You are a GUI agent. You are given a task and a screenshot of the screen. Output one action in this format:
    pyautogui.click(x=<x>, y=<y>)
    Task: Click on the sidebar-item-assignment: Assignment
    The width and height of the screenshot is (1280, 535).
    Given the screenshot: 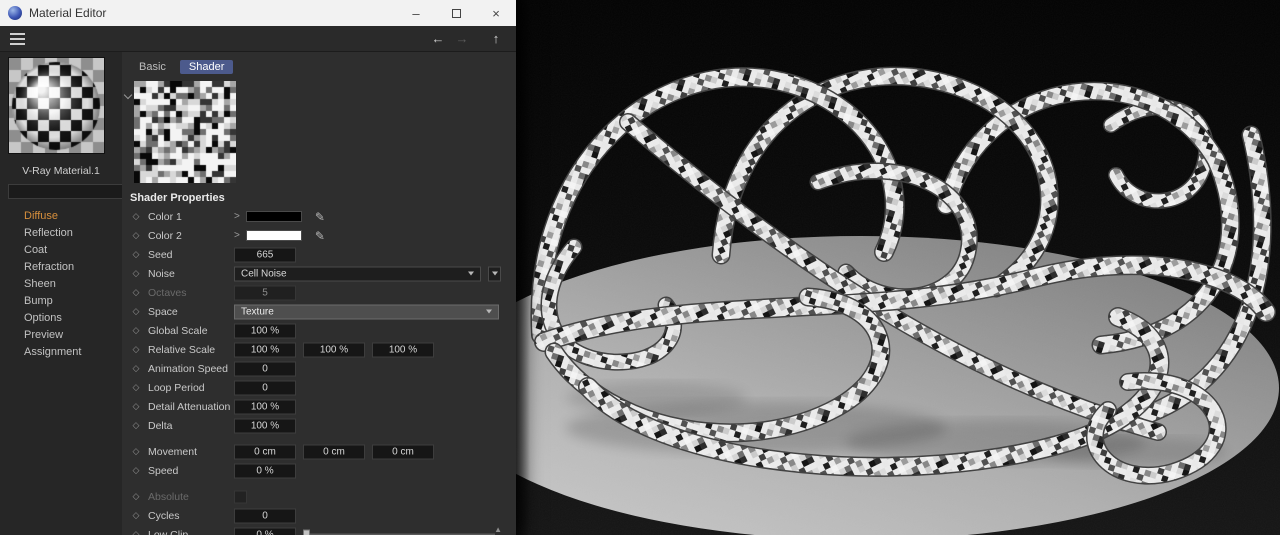 What is the action you would take?
    pyautogui.click(x=61, y=352)
    